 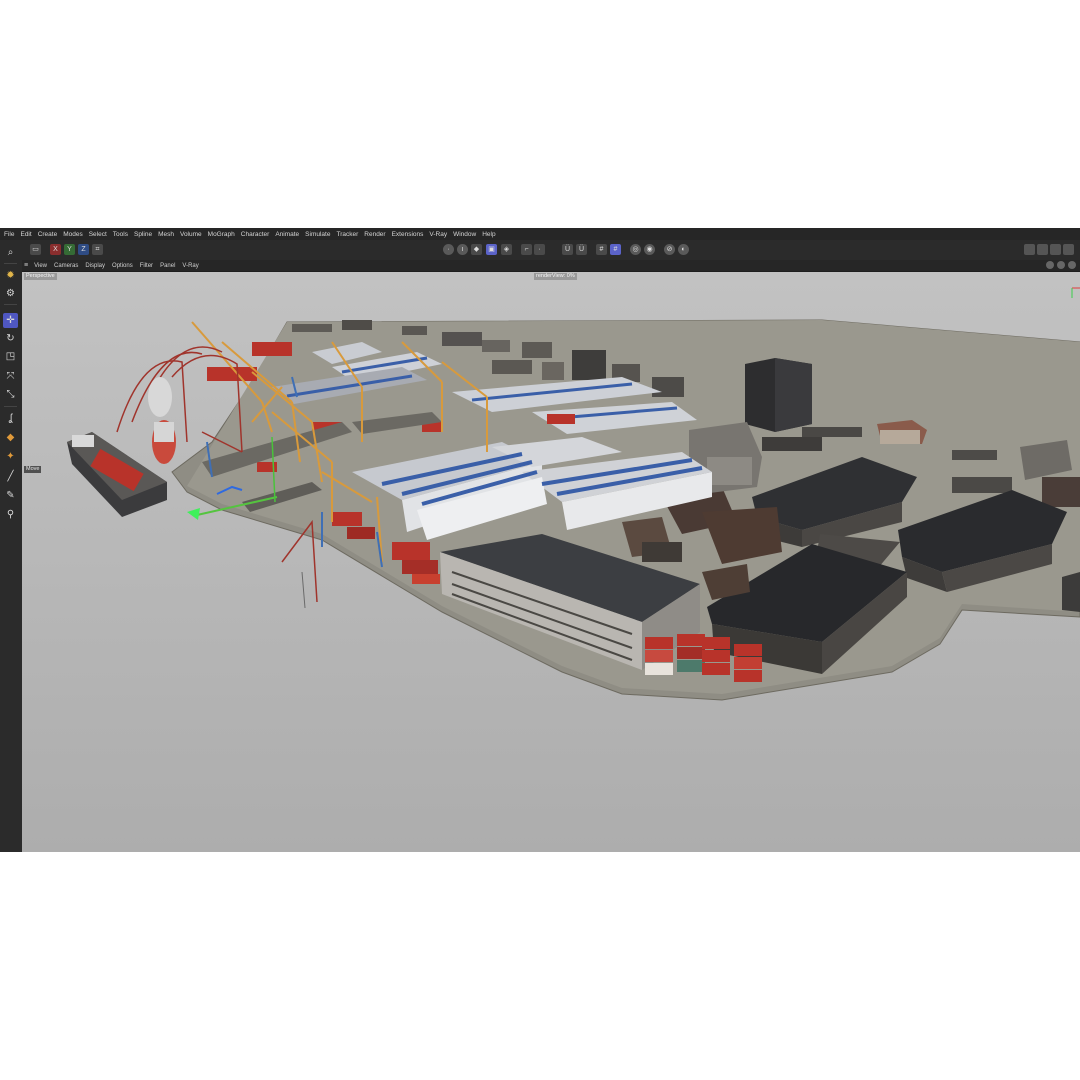 What do you see at coordinates (438, 234) in the screenshot?
I see `menu-vray: V-Ray` at bounding box center [438, 234].